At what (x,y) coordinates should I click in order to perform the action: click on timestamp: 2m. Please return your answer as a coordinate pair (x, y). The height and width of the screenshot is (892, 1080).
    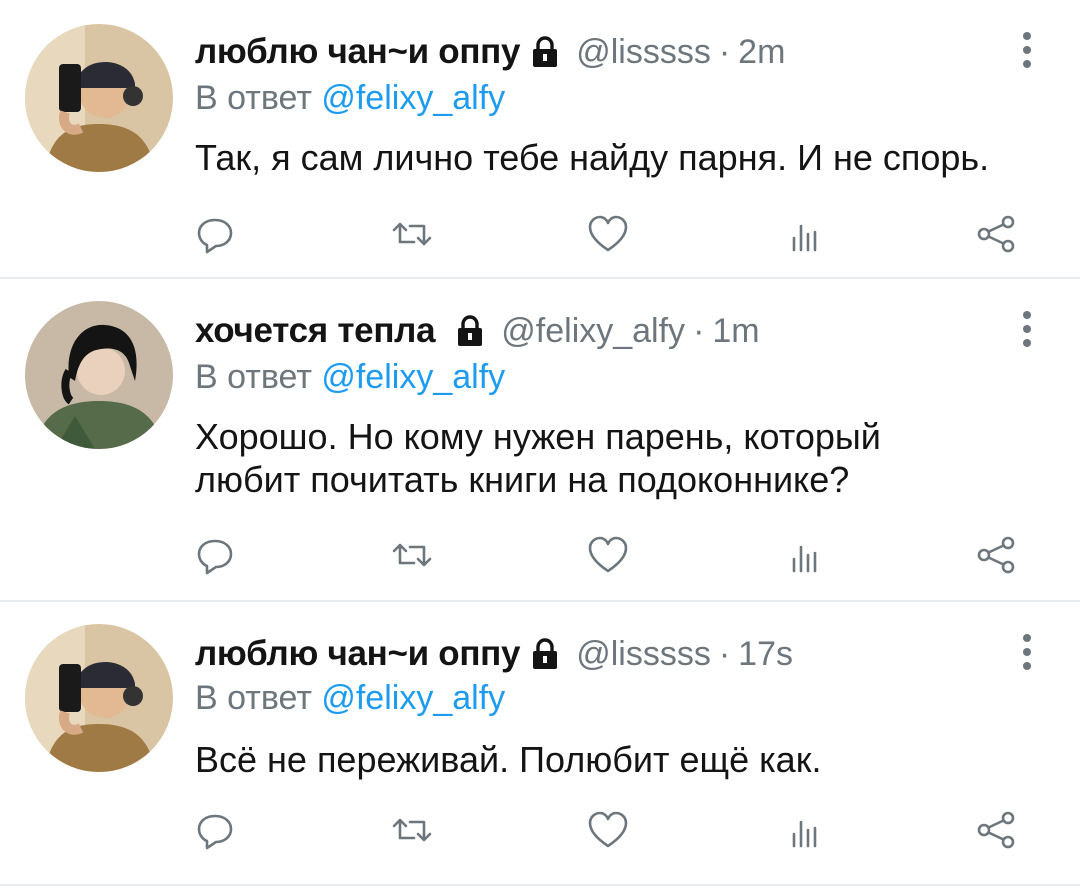
    Looking at the image, I should click on (761, 52).